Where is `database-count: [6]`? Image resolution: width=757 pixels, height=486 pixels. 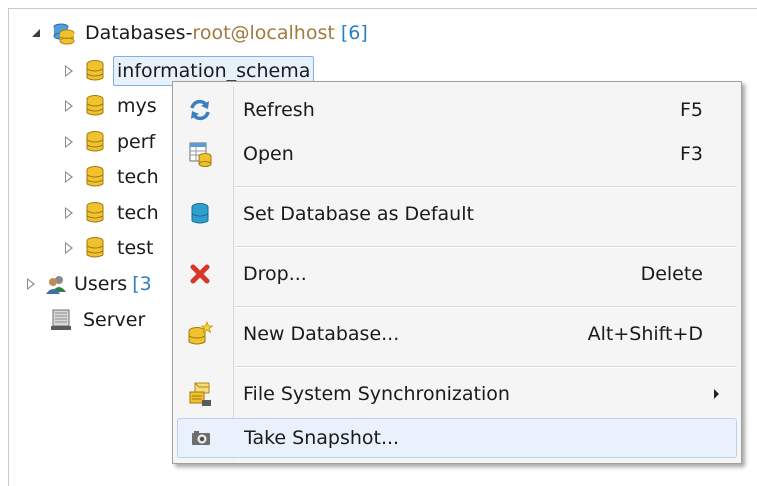 database-count: [6] is located at coordinates (354, 33).